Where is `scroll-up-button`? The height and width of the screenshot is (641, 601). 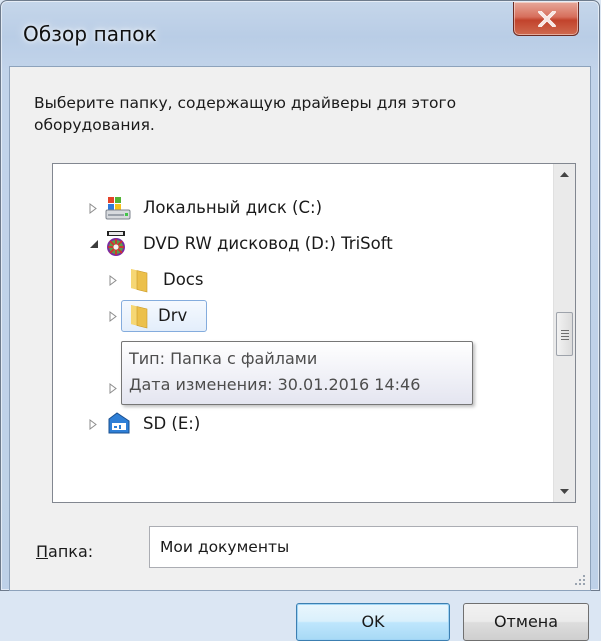 scroll-up-button is located at coordinates (564, 175).